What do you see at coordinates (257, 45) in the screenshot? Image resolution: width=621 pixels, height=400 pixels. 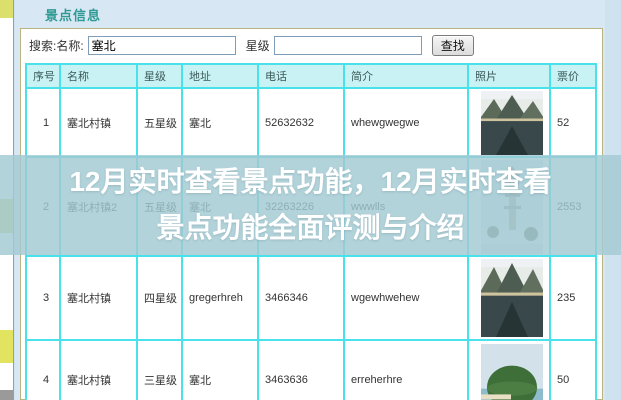 I see `star-level-label: 星级` at bounding box center [257, 45].